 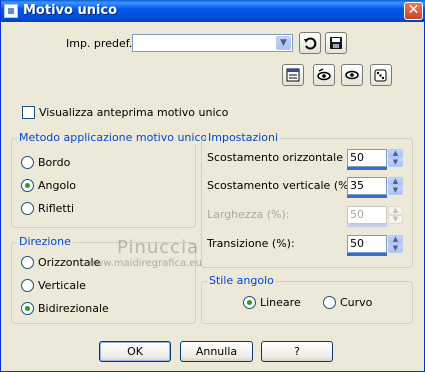 I want to click on radio-verticale-label: Verticale, so click(x=62, y=285).